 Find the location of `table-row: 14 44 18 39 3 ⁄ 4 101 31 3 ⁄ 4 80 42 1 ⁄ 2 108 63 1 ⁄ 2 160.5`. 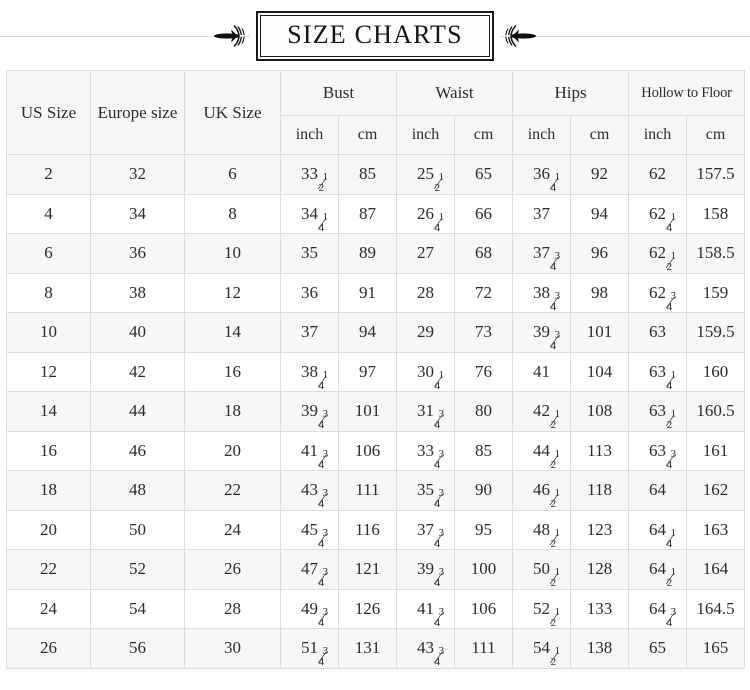

table-row: 14 44 18 39 3 ⁄ 4 101 31 3 ⁄ 4 80 42 1 ⁄ 2 108 63 1 ⁄ 2 160.5 is located at coordinates (376, 411).